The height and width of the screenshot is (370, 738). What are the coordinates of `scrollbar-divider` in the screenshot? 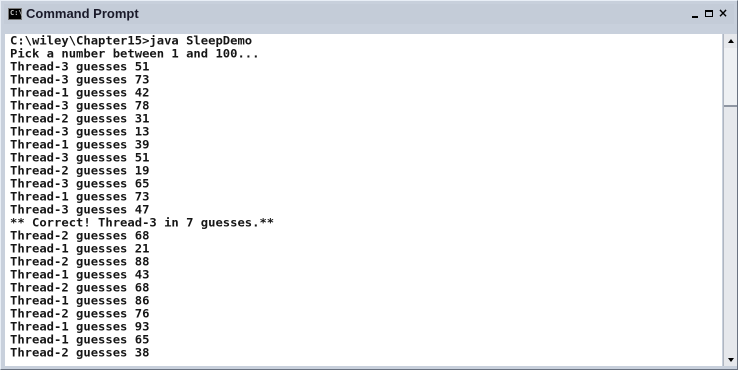 It's located at (730, 106).